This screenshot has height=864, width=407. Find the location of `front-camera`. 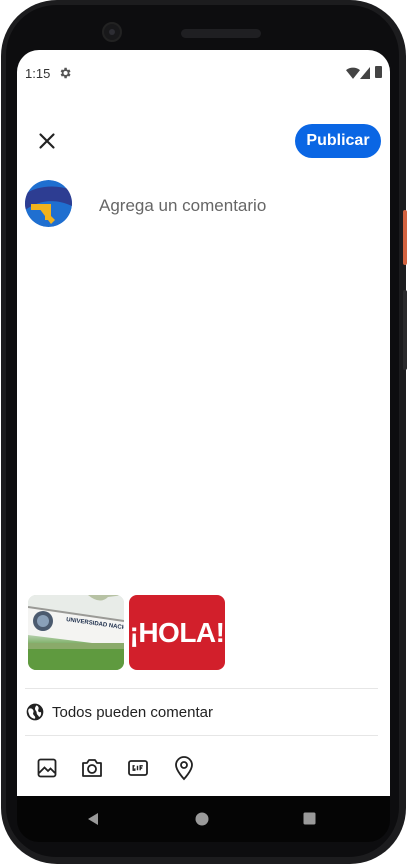

front-camera is located at coordinates (112, 32).